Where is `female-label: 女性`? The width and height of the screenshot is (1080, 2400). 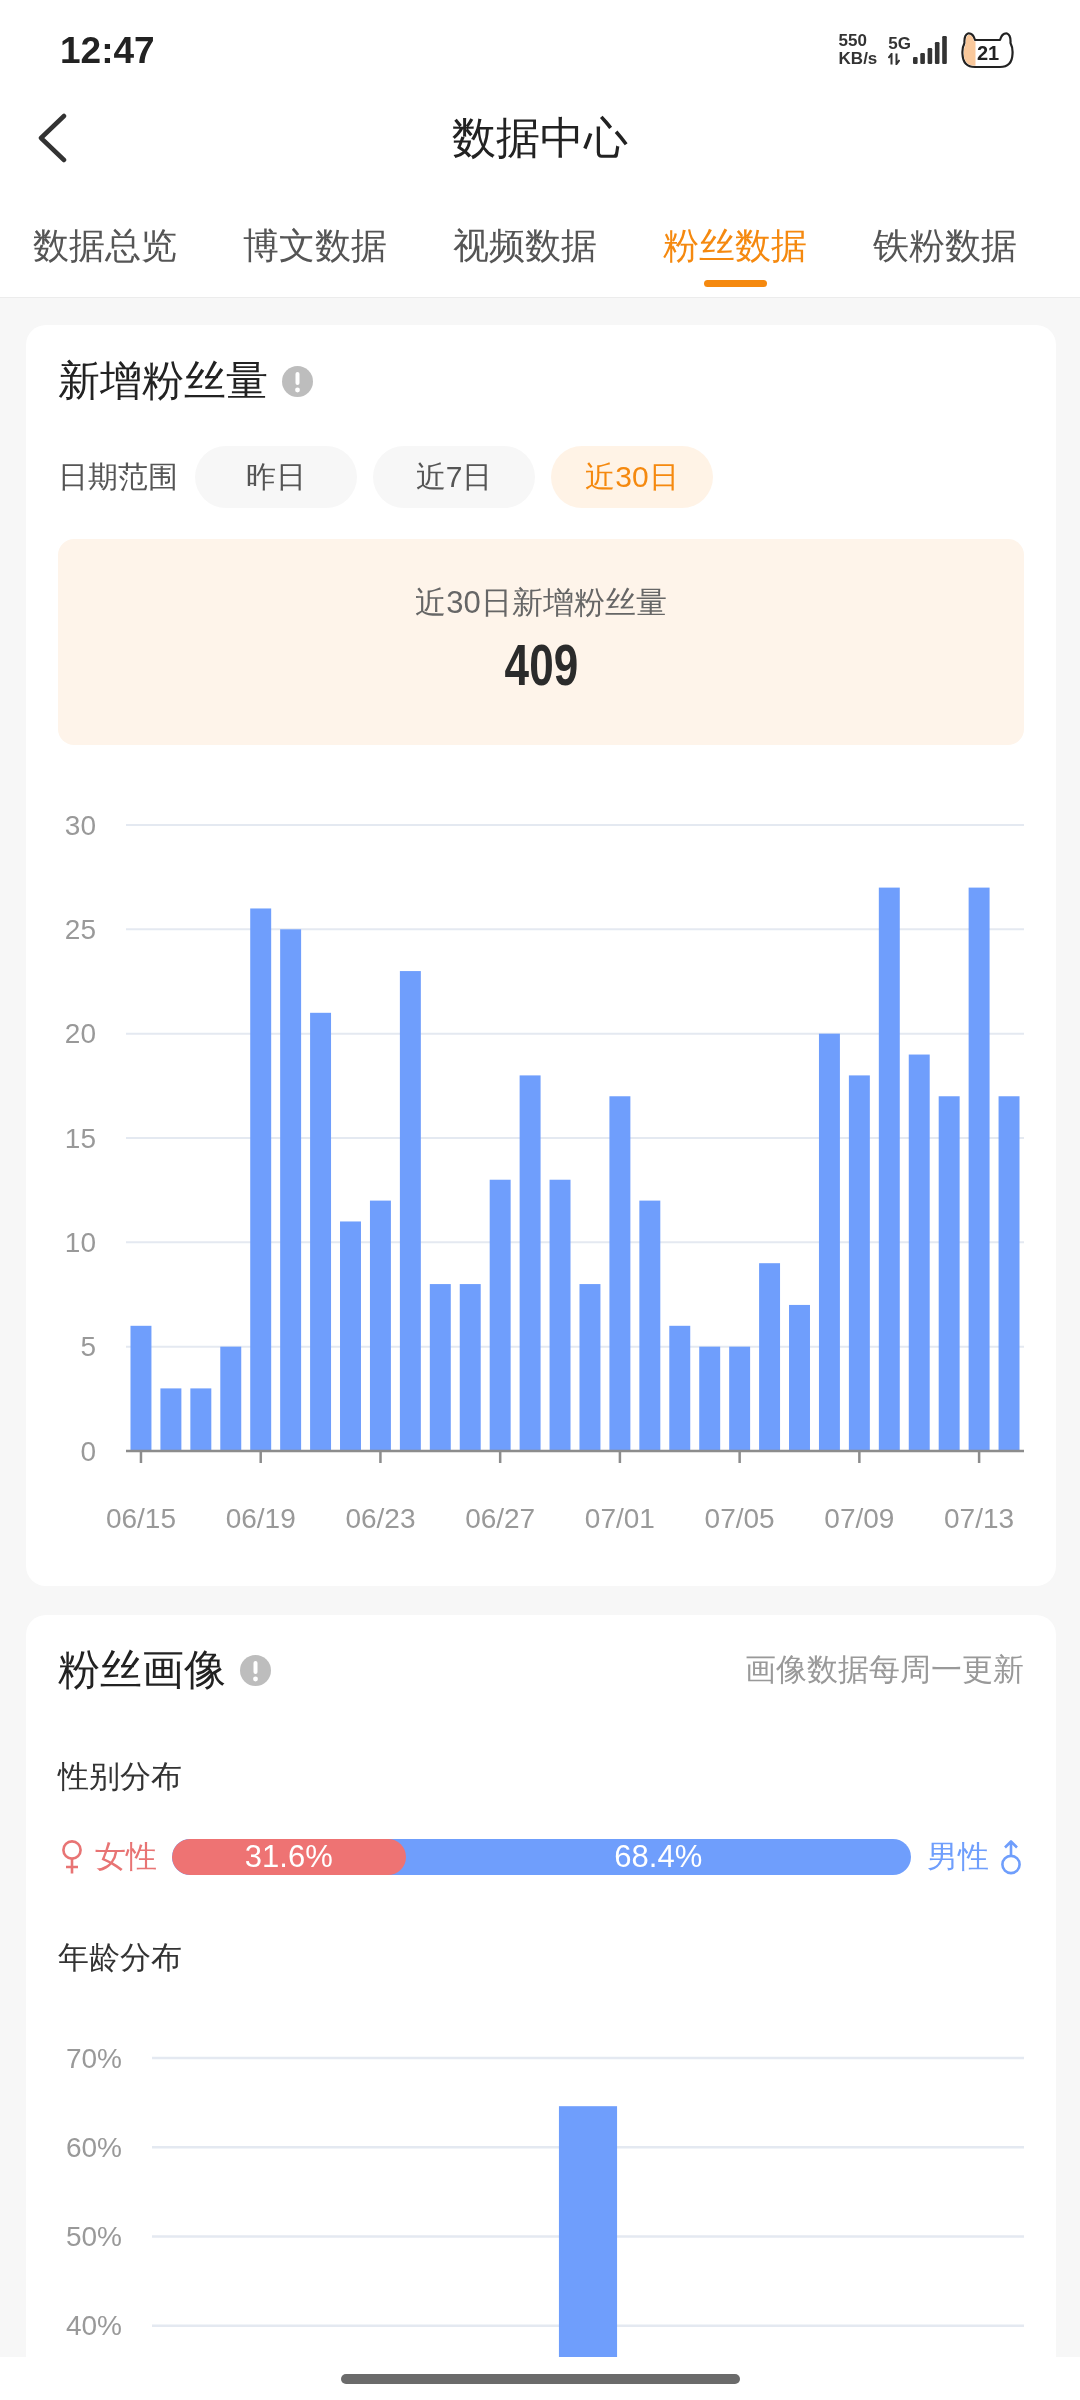 female-label: 女性 is located at coordinates (126, 1857).